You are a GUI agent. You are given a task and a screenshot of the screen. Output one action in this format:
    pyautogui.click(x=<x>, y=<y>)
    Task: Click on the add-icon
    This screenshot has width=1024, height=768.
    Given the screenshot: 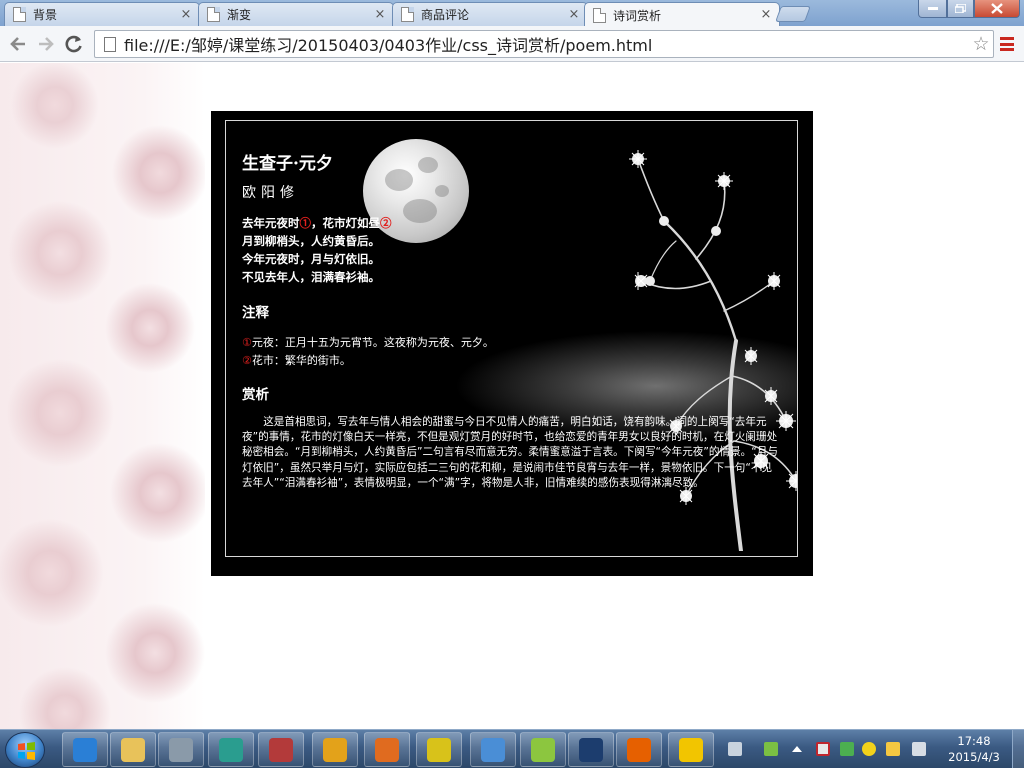 What is the action you would take?
    pyautogui.click(x=869, y=749)
    